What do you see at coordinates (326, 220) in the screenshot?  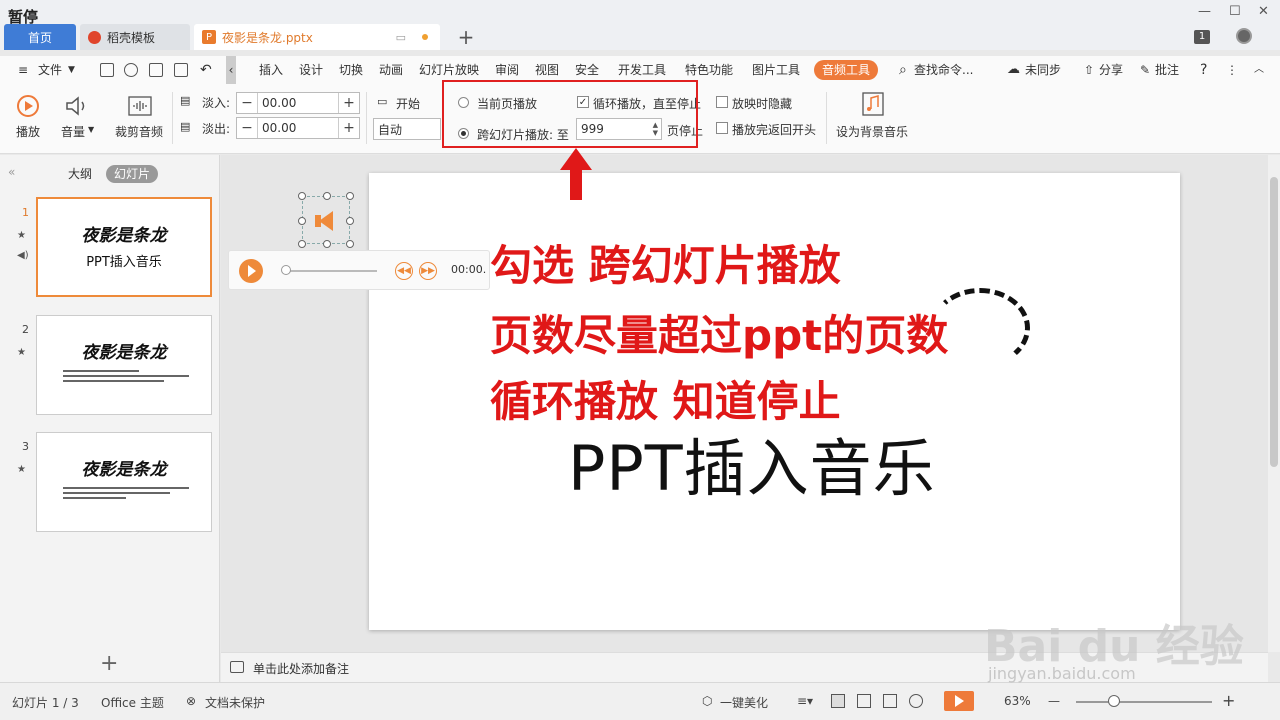 I see `audio-object` at bounding box center [326, 220].